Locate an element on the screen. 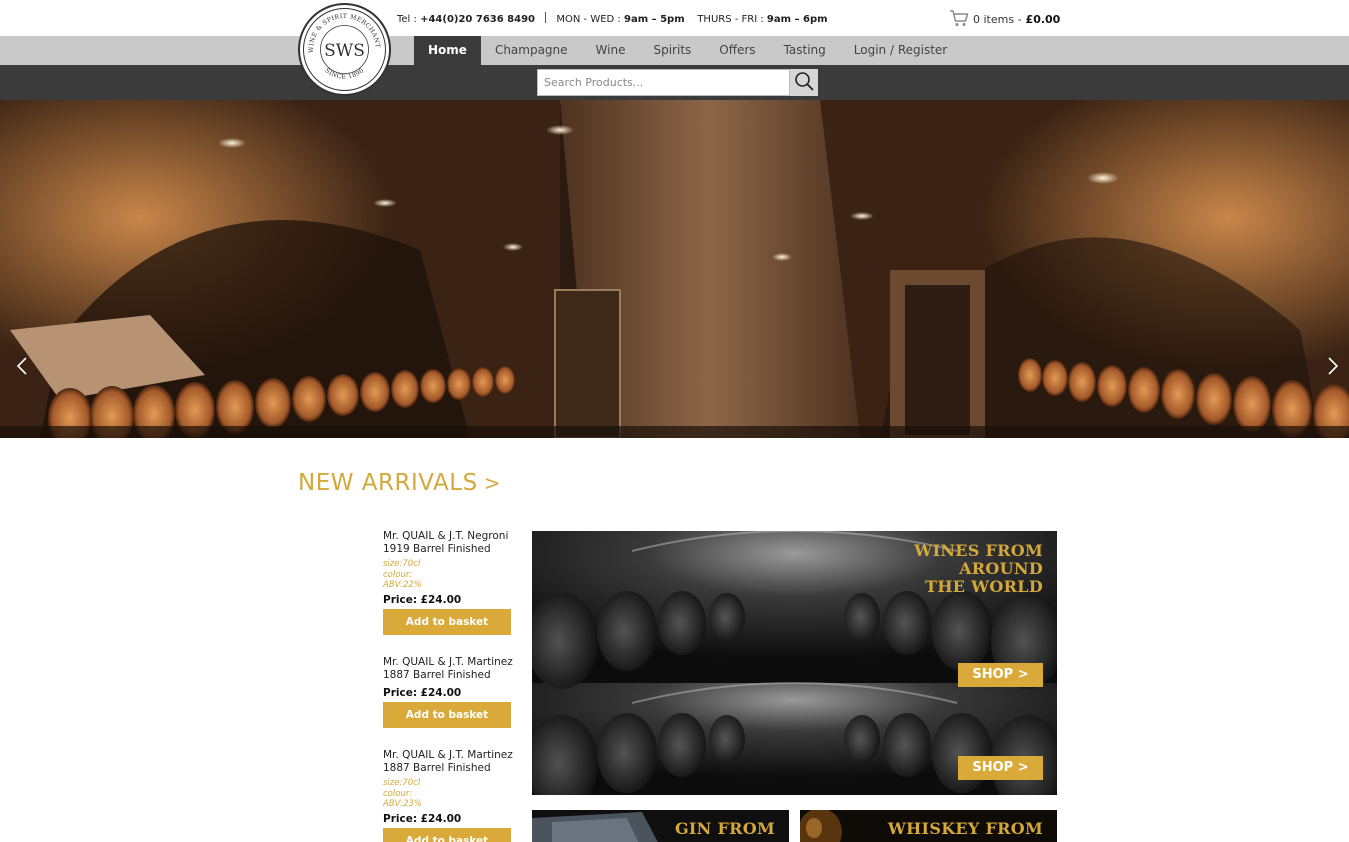 The image size is (1349, 842). whiskey-banner: WHISKEY FROM is located at coordinates (928, 826).